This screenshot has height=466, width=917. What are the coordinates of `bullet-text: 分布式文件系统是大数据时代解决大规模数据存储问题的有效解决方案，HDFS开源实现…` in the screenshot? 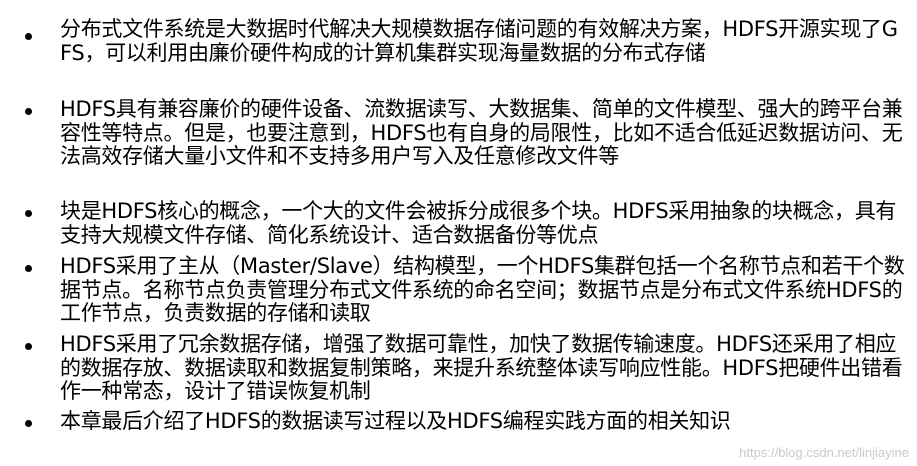 It's located at (479, 41).